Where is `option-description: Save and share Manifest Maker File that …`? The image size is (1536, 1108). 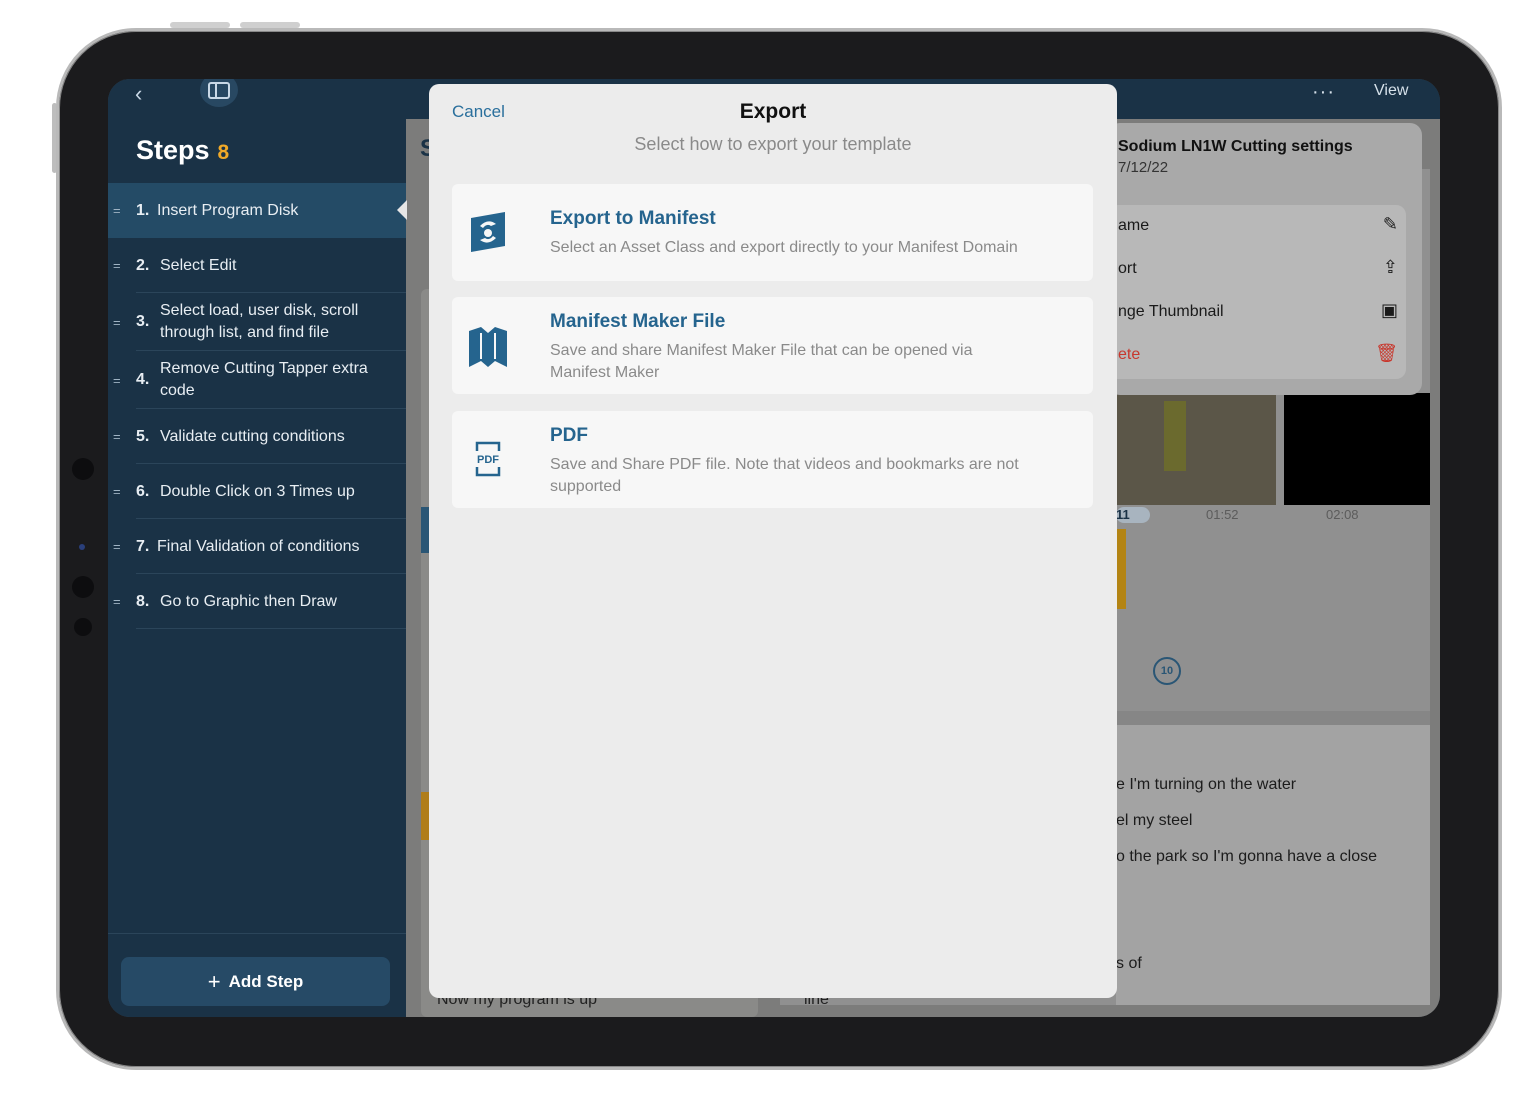
option-description: Save and share Manifest Maker File that … is located at coordinates (761, 361).